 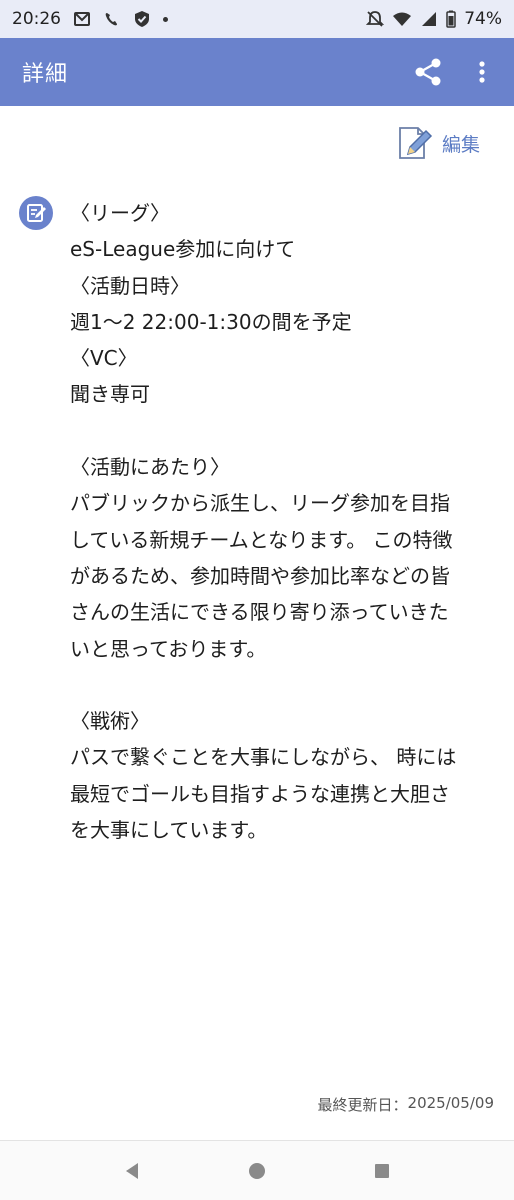 I want to click on mail-icon, so click(x=82, y=19).